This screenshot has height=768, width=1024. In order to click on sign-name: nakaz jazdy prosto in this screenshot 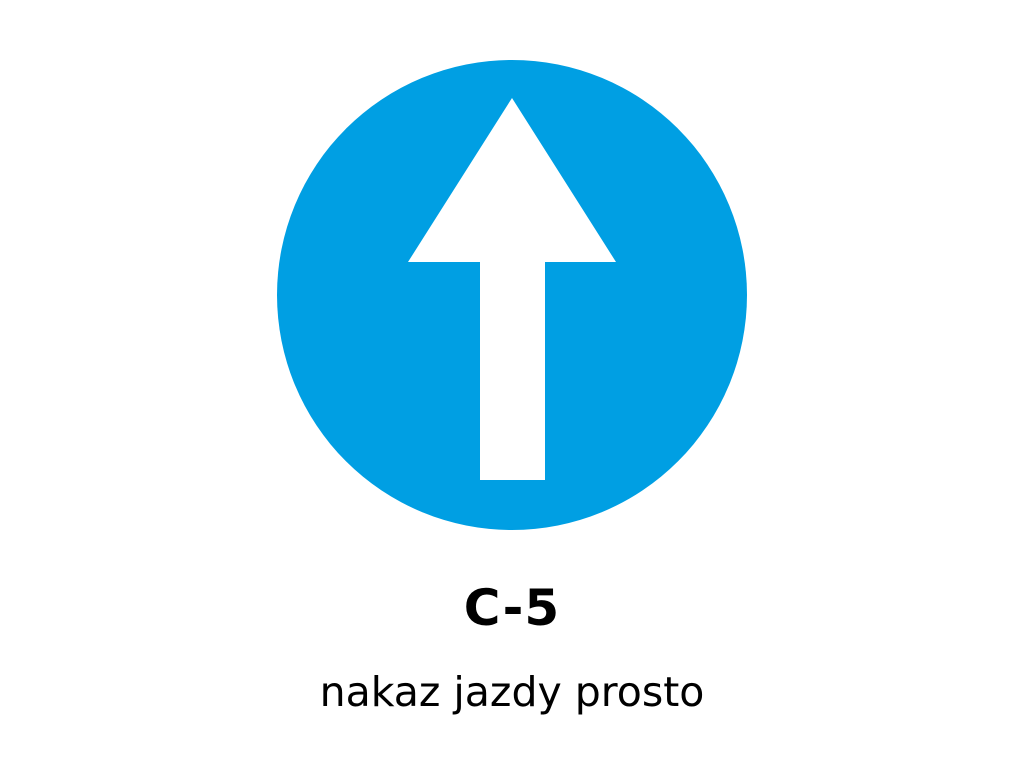, I will do `click(512, 692)`.